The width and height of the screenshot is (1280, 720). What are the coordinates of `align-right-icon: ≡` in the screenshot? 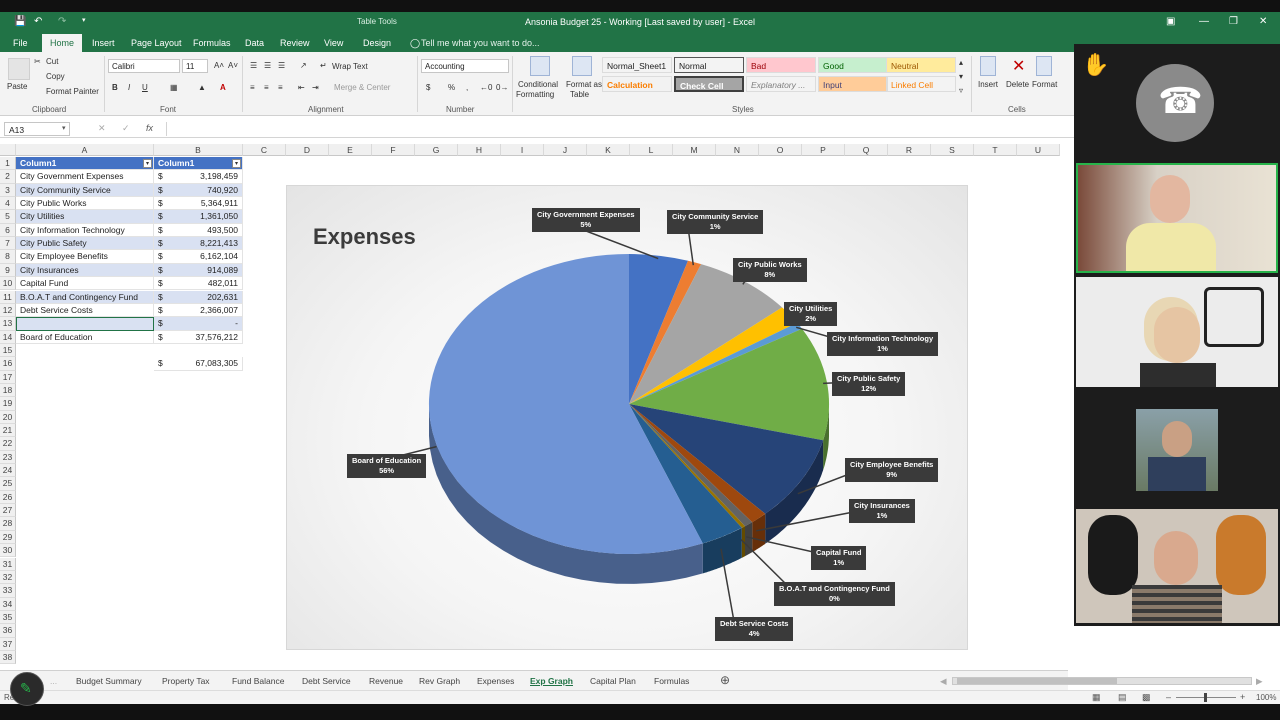 It's located at (280, 87).